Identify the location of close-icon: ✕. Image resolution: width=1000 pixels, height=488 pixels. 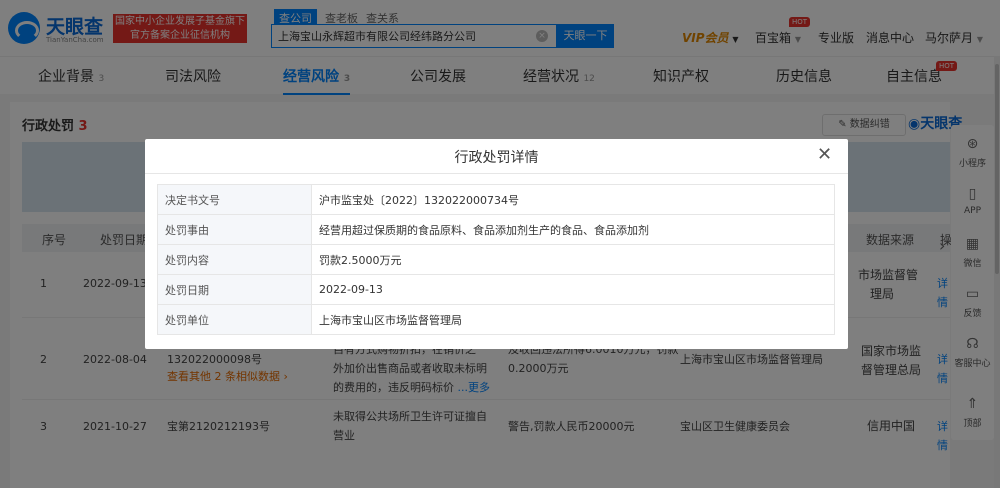
(824, 155).